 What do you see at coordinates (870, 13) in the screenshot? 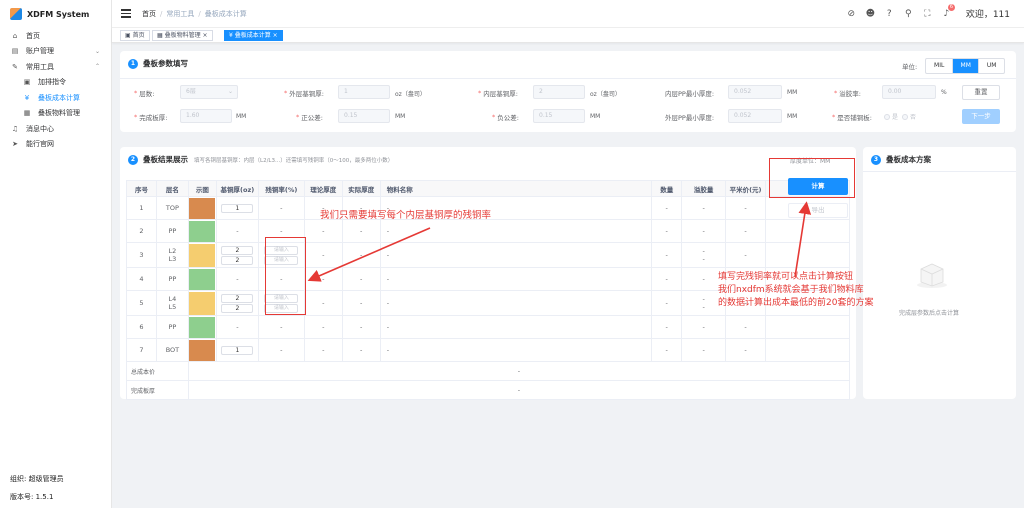
I see `robot-icon: ☻` at bounding box center [870, 13].